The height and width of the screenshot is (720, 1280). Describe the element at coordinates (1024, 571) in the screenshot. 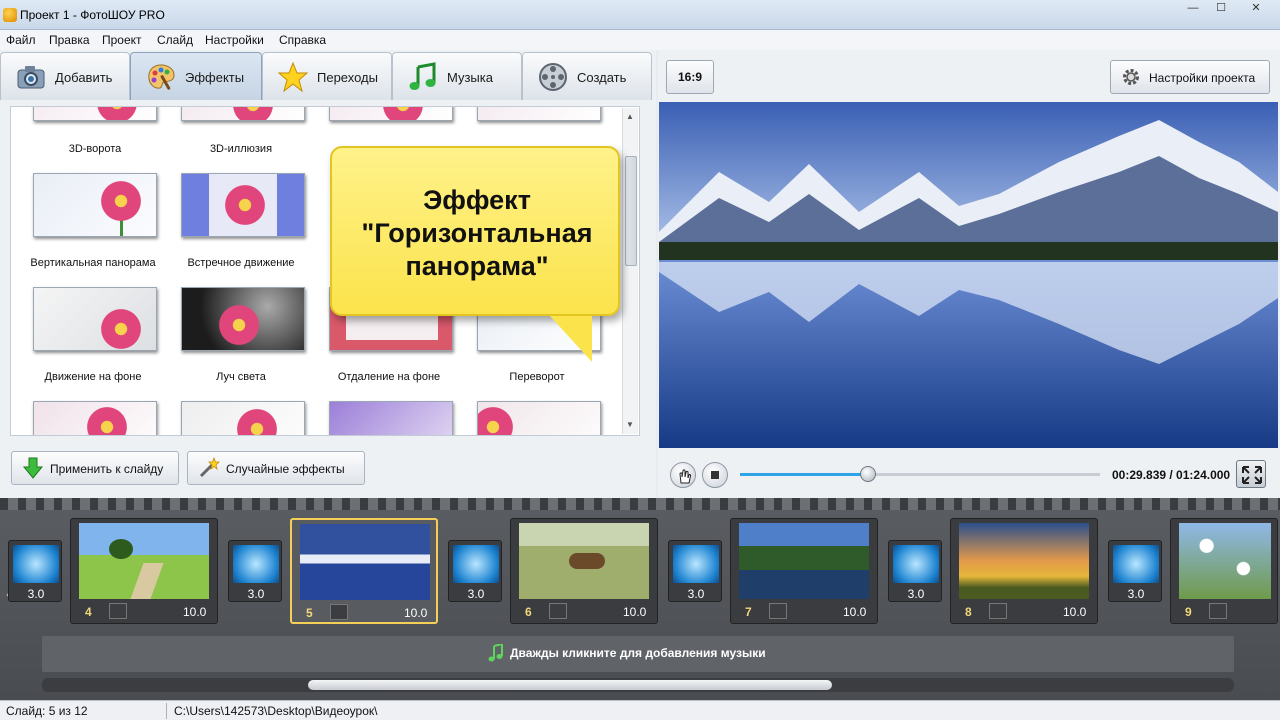

I see `slide-thumb: 8 10.0` at that location.